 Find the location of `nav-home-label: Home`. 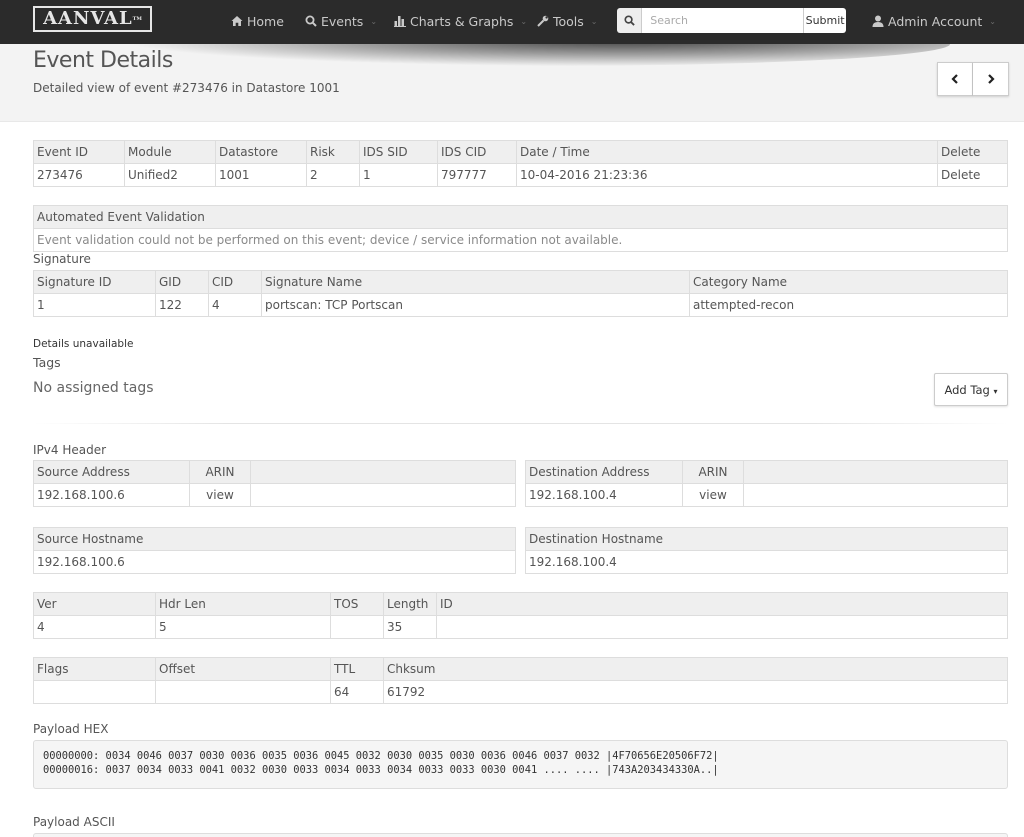

nav-home-label: Home is located at coordinates (265, 21).